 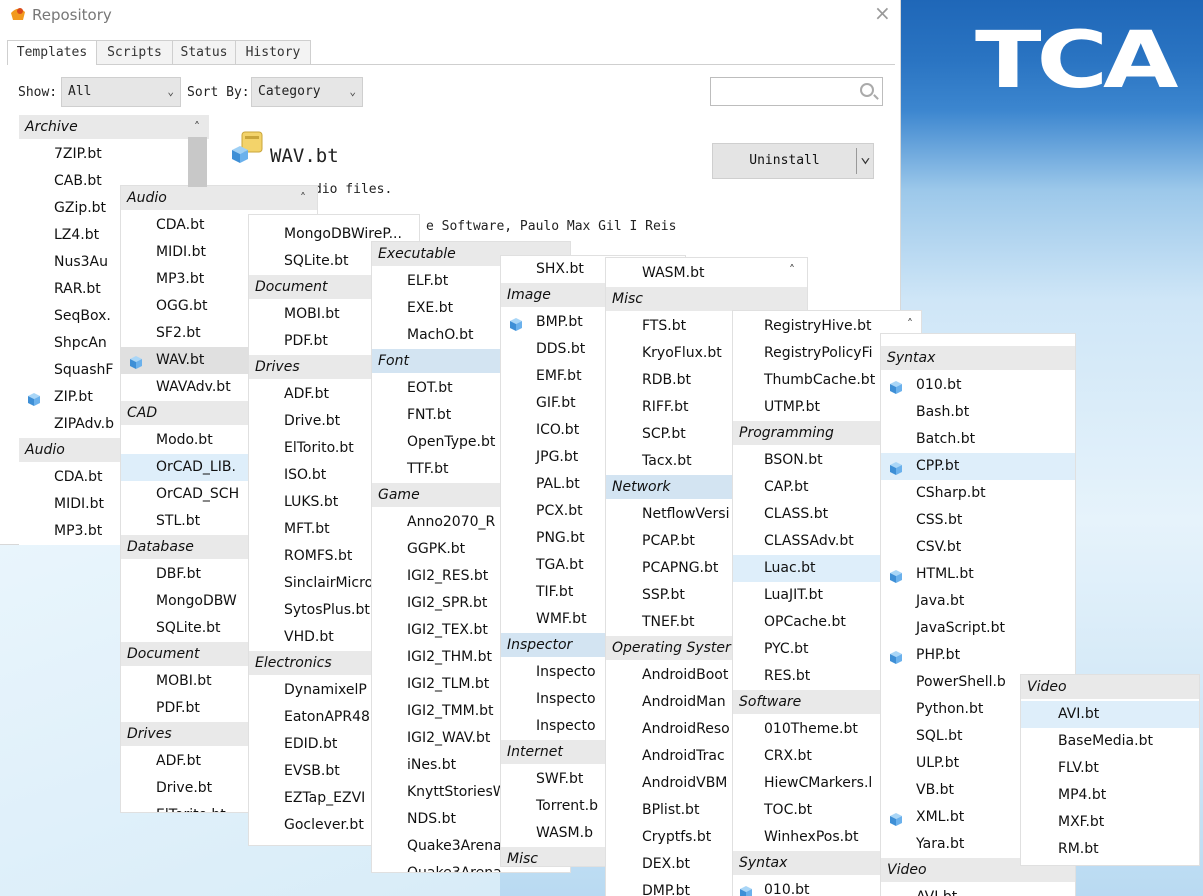 I want to click on template-list-item: MP4.bt, so click(x=1110, y=795).